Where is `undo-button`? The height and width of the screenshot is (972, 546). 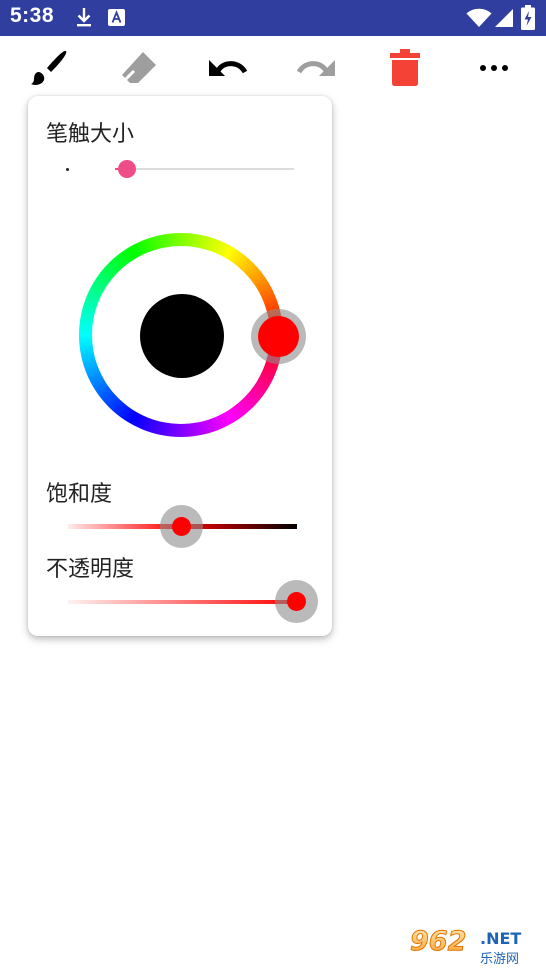
undo-button is located at coordinates (228, 68).